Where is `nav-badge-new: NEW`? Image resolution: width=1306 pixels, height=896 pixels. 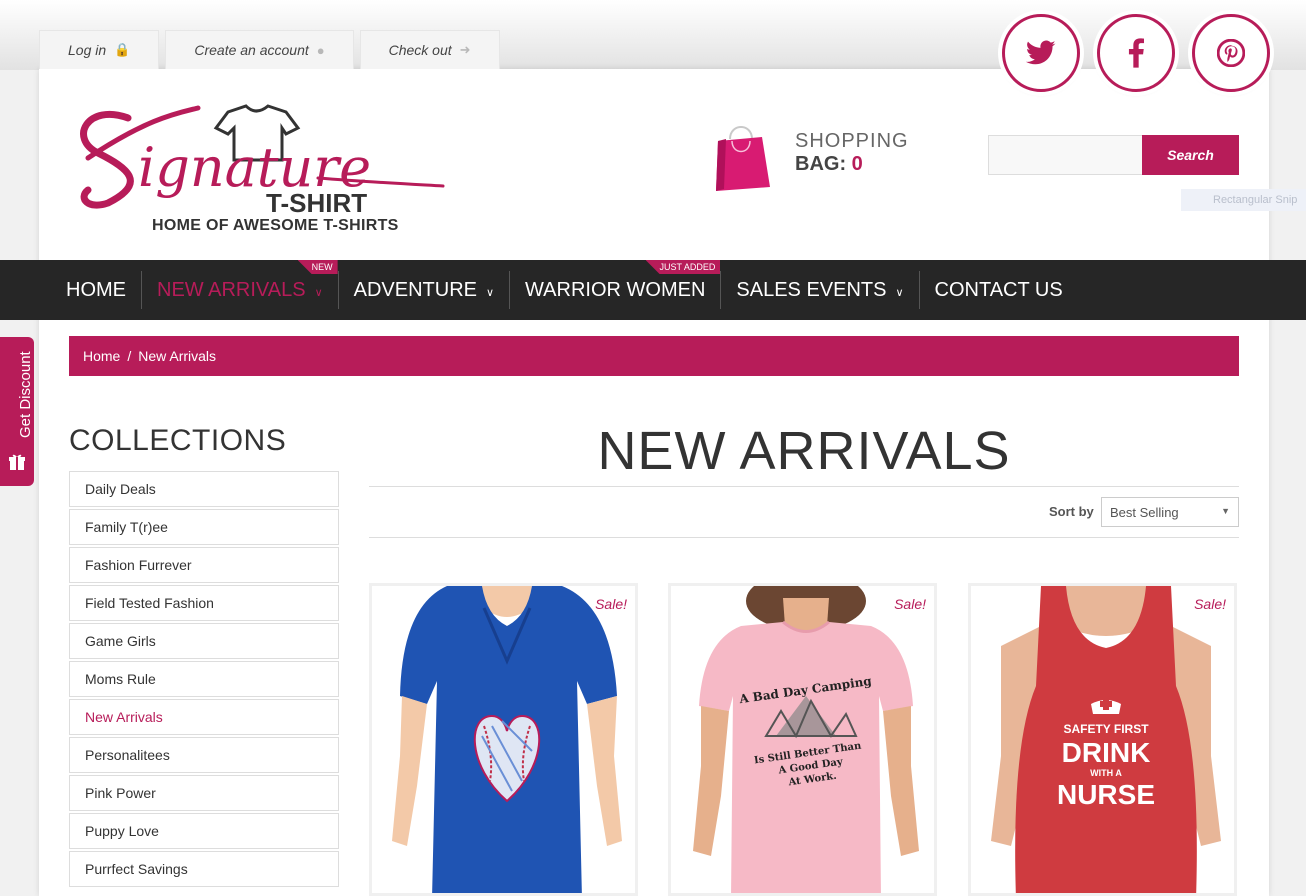 nav-badge-new: NEW is located at coordinates (317, 267).